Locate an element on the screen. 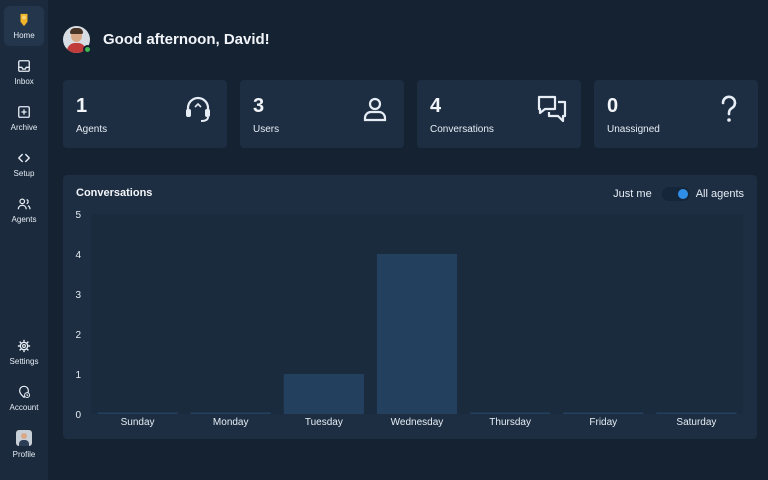 The width and height of the screenshot is (768, 480). y-tick-label: 3 is located at coordinates (78, 295).